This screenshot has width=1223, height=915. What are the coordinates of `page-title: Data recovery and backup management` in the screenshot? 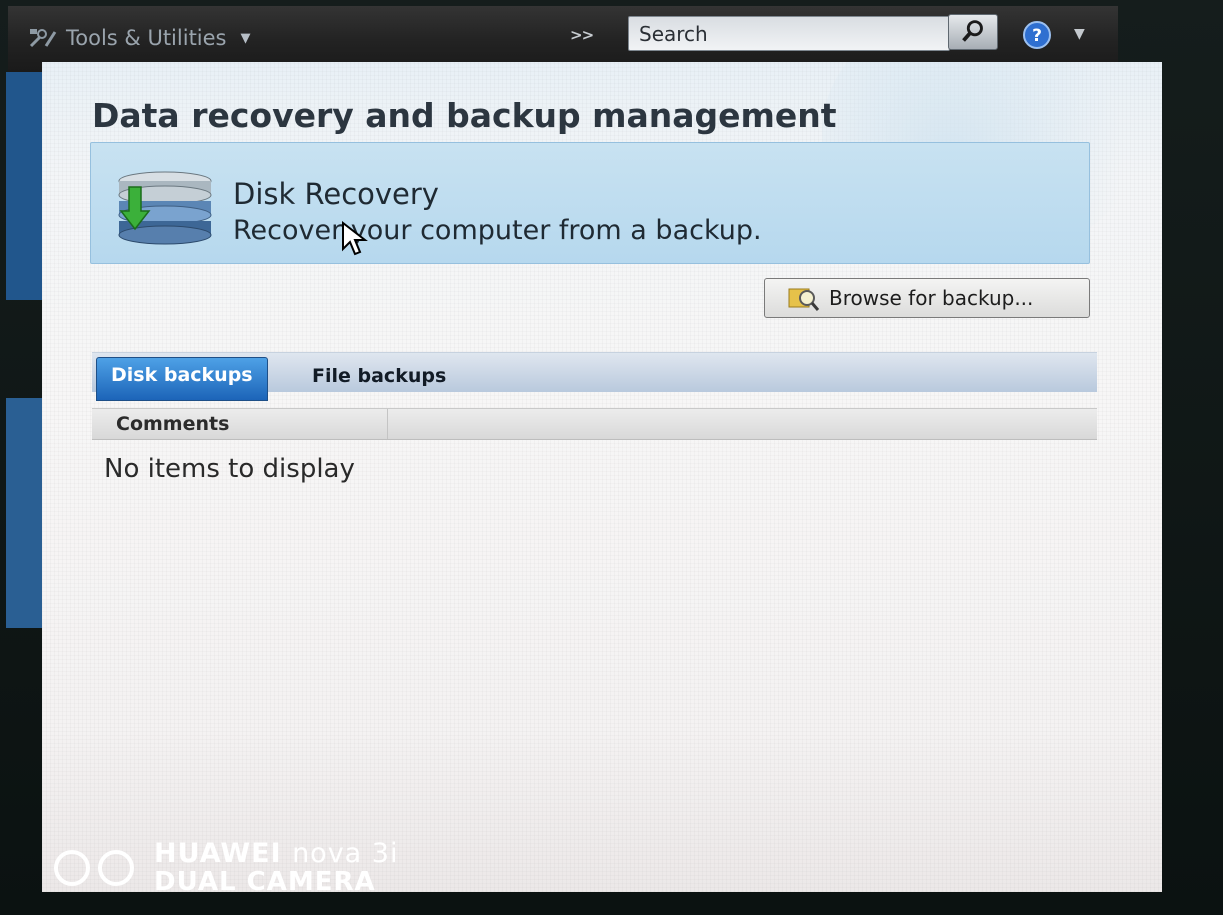 It's located at (464, 115).